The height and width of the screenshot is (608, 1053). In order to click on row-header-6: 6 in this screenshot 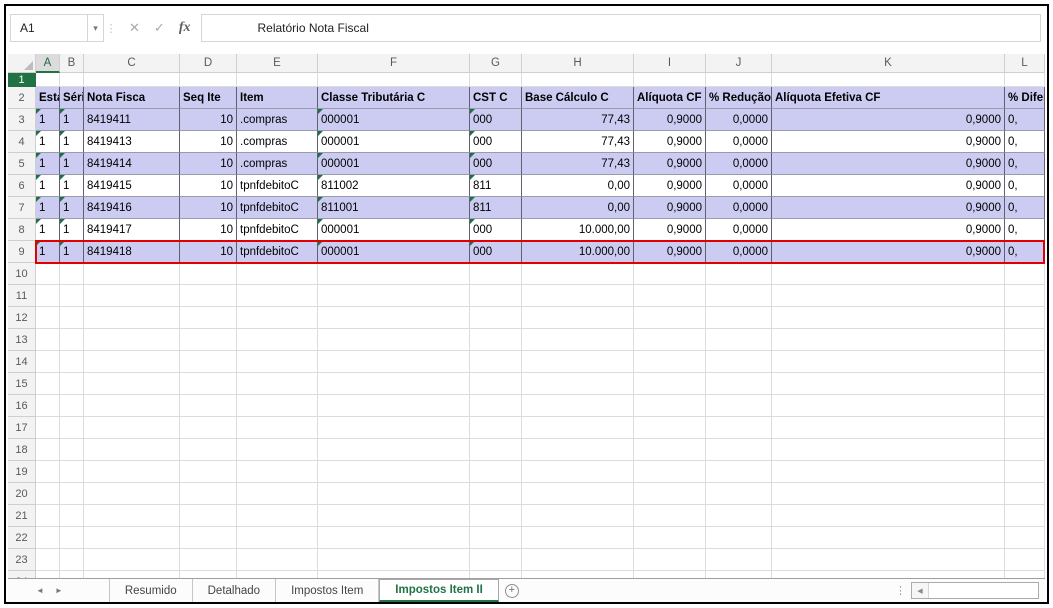, I will do `click(22, 186)`.